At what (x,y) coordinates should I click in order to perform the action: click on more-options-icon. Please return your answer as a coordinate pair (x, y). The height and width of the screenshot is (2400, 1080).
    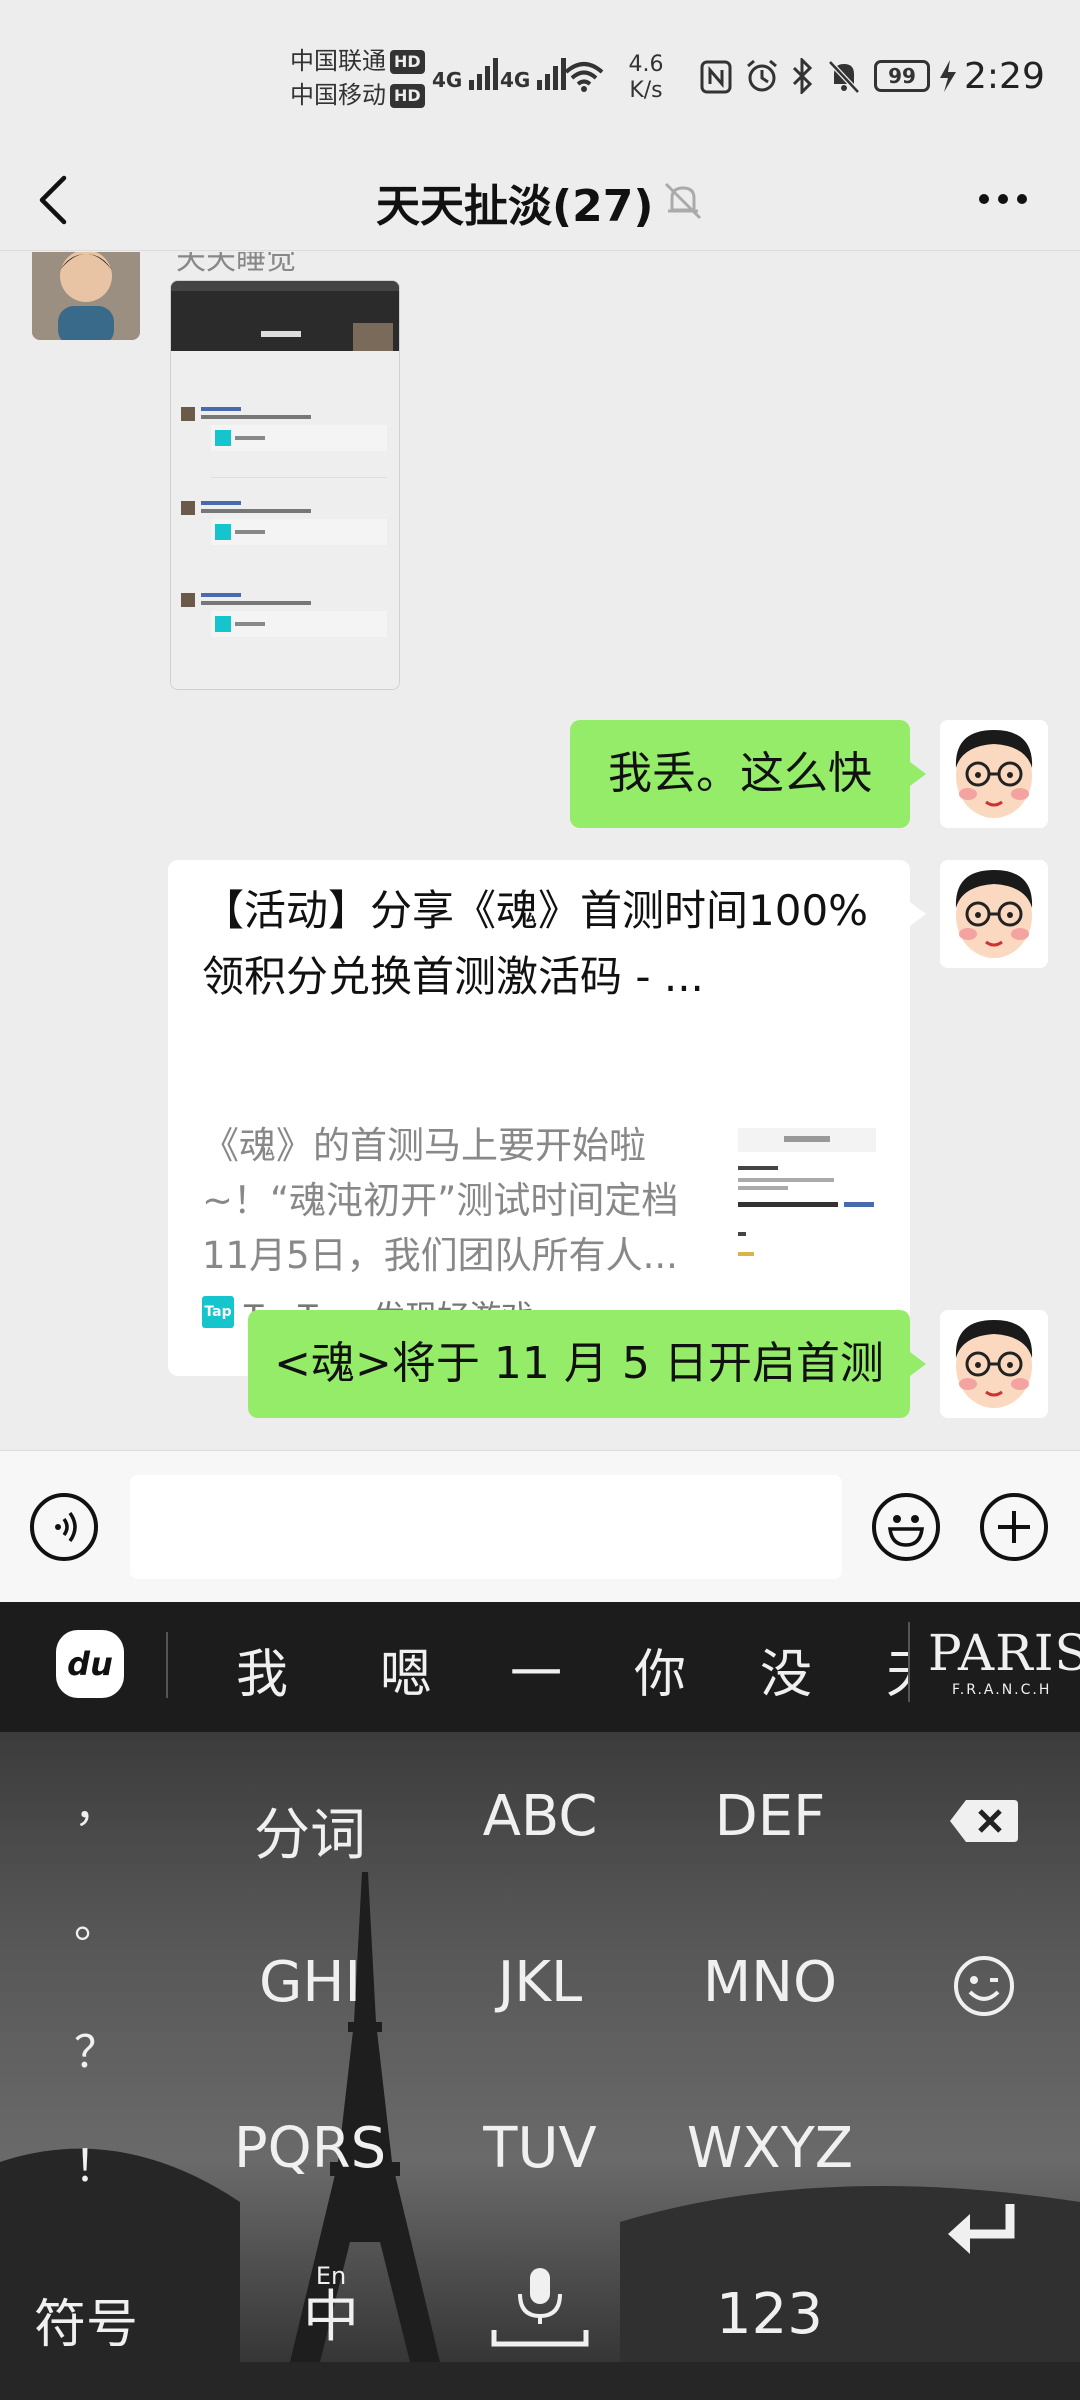
    Looking at the image, I should click on (1003, 199).